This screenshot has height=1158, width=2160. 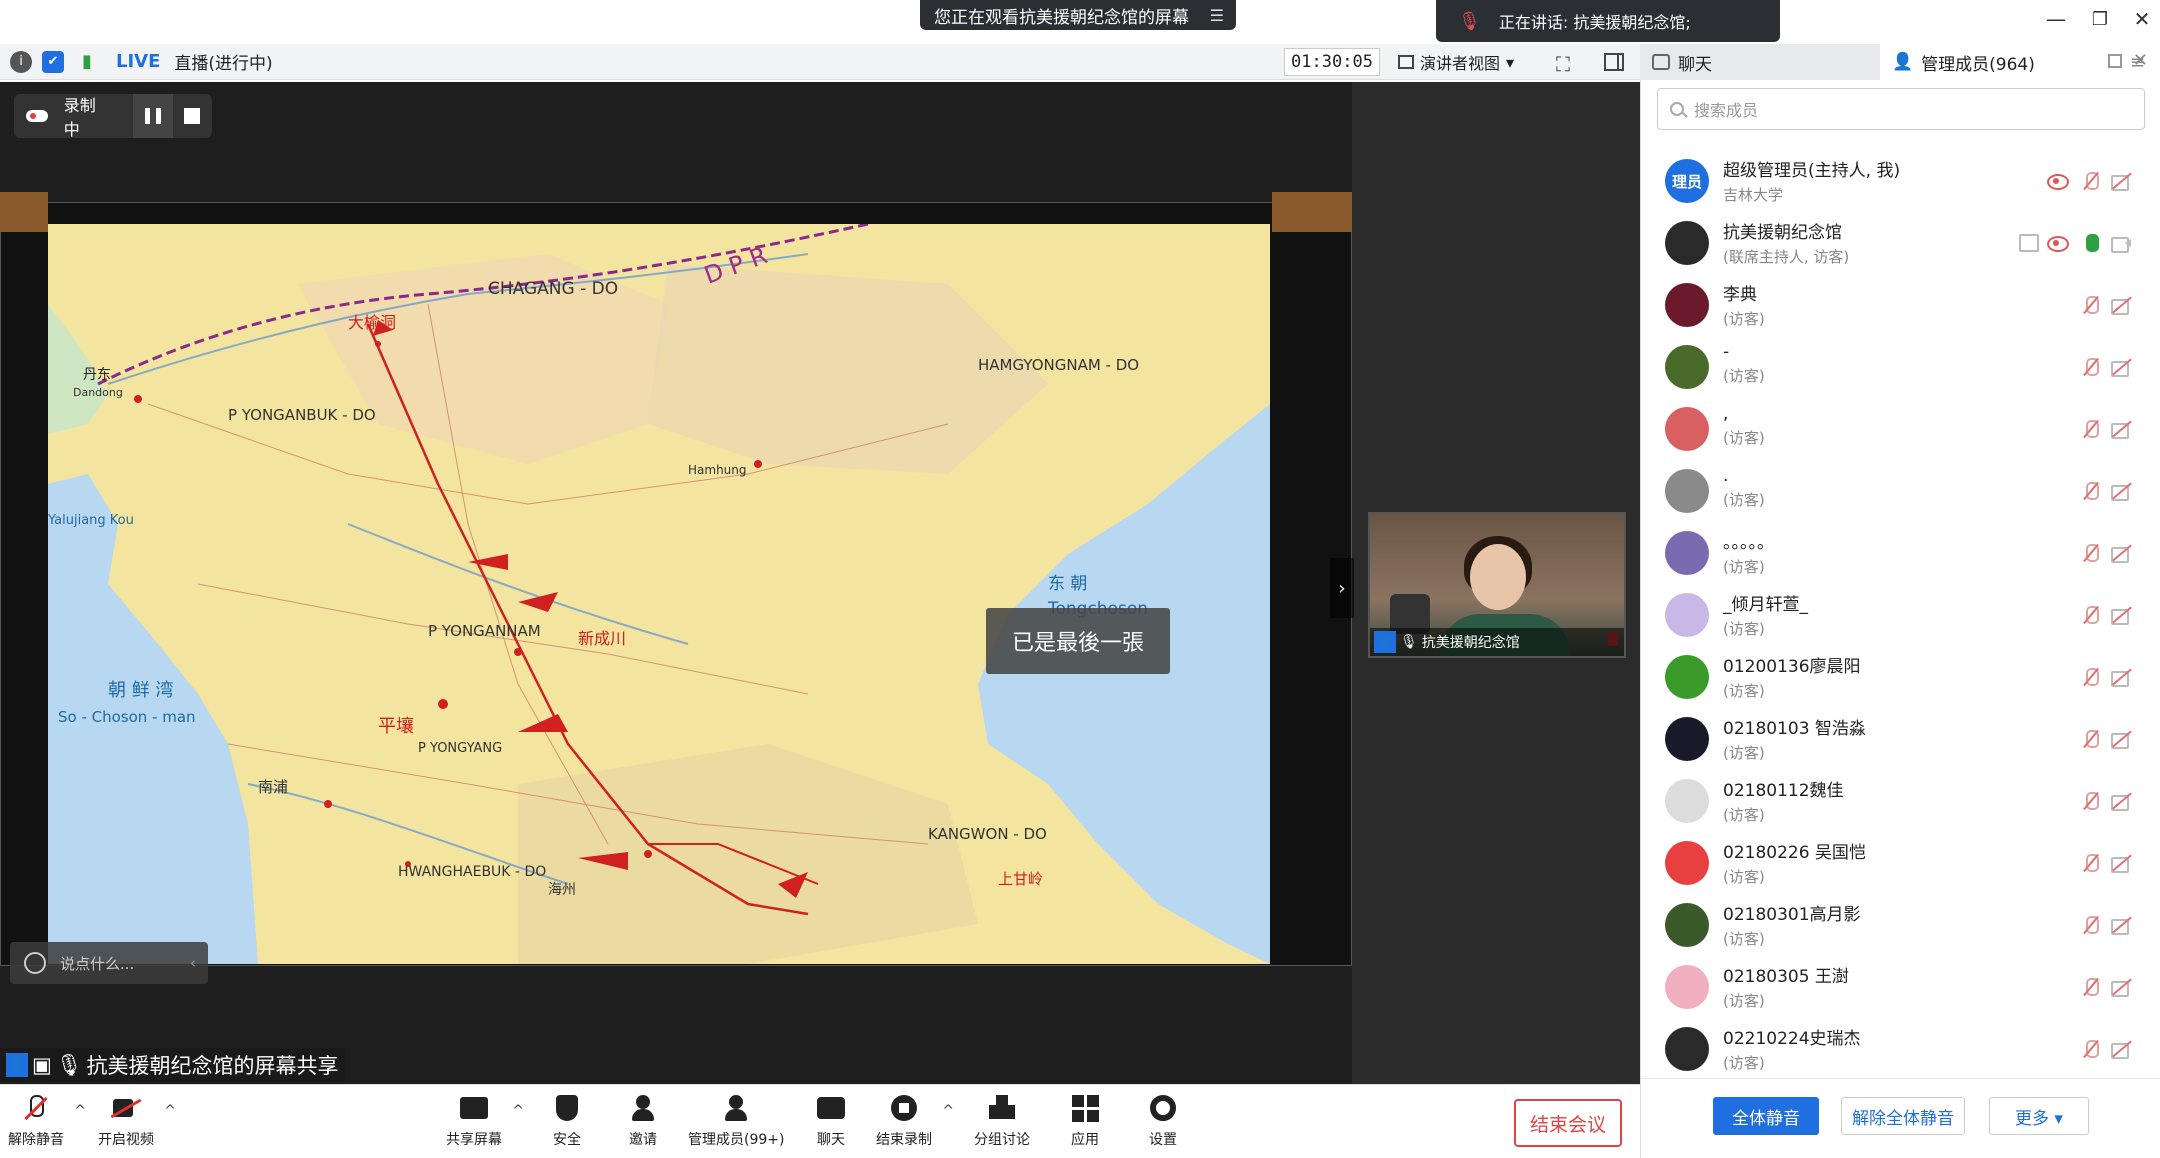 I want to click on member-role: (访客), so click(x=1744, y=691).